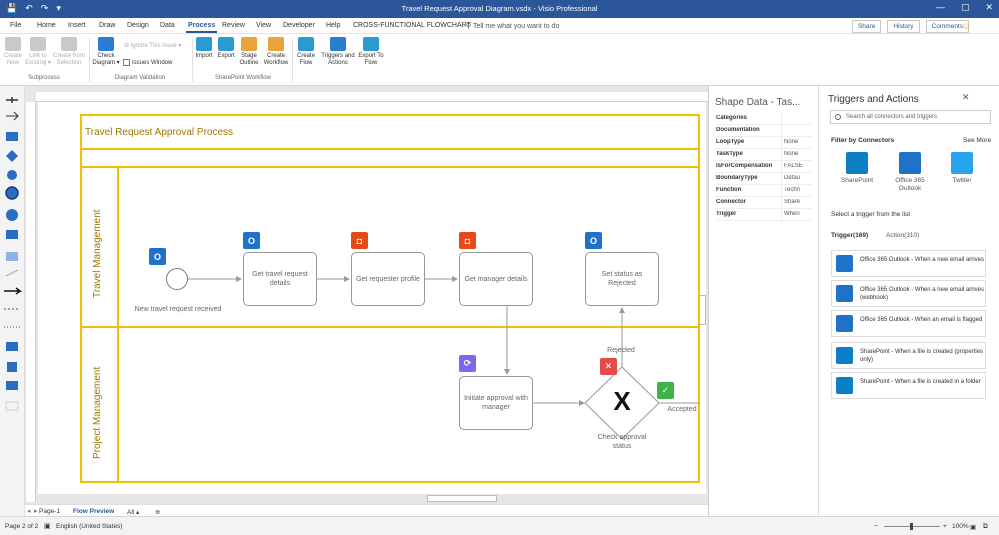  What do you see at coordinates (962, 163) in the screenshot?
I see `twitter-icon` at bounding box center [962, 163].